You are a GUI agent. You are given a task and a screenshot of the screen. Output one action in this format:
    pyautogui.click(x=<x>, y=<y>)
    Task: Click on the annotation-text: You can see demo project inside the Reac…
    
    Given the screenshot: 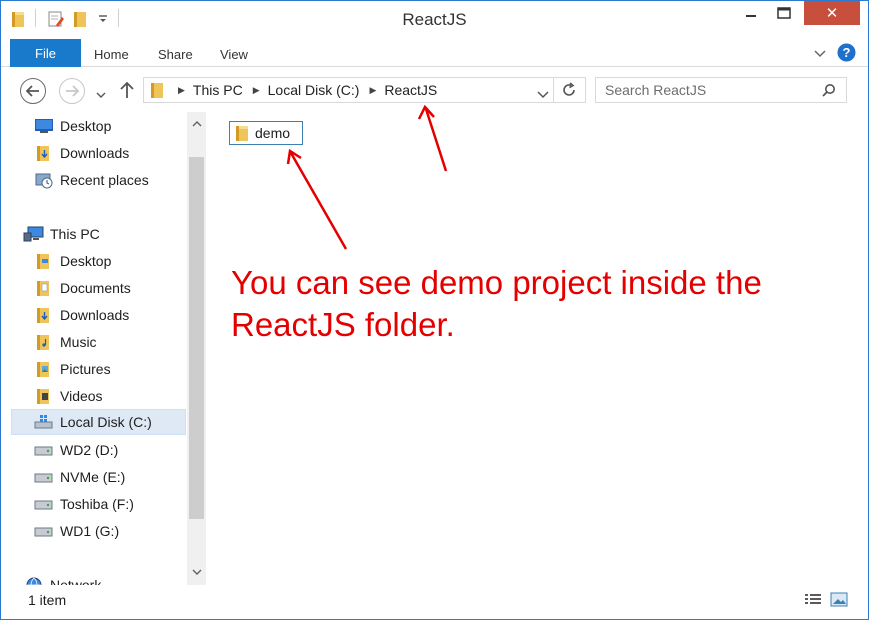 What is the action you would take?
    pyautogui.click(x=496, y=303)
    